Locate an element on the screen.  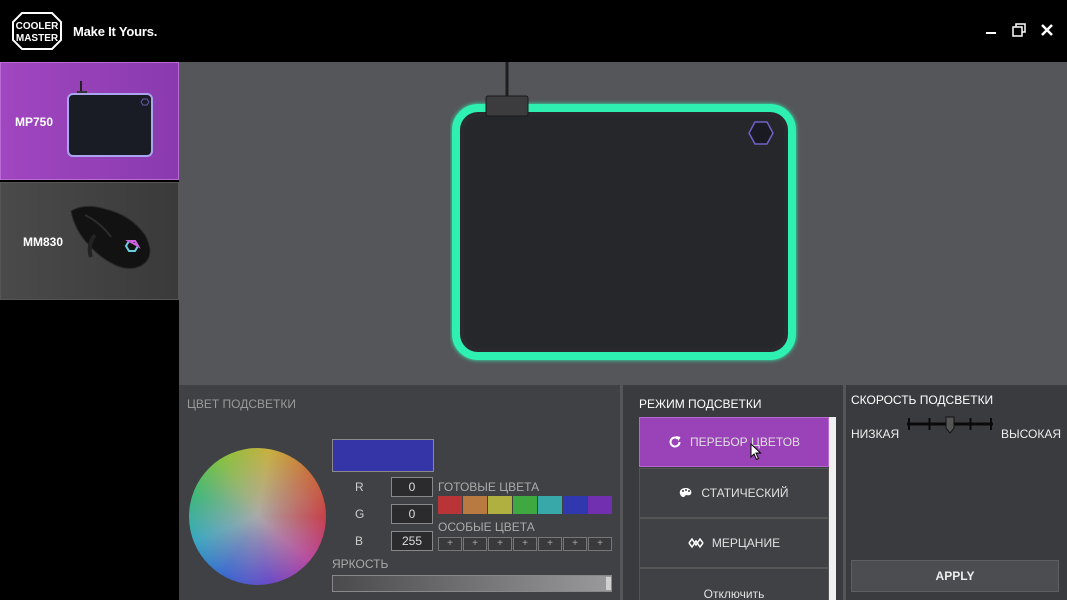
device-label: MP750 is located at coordinates (34, 122).